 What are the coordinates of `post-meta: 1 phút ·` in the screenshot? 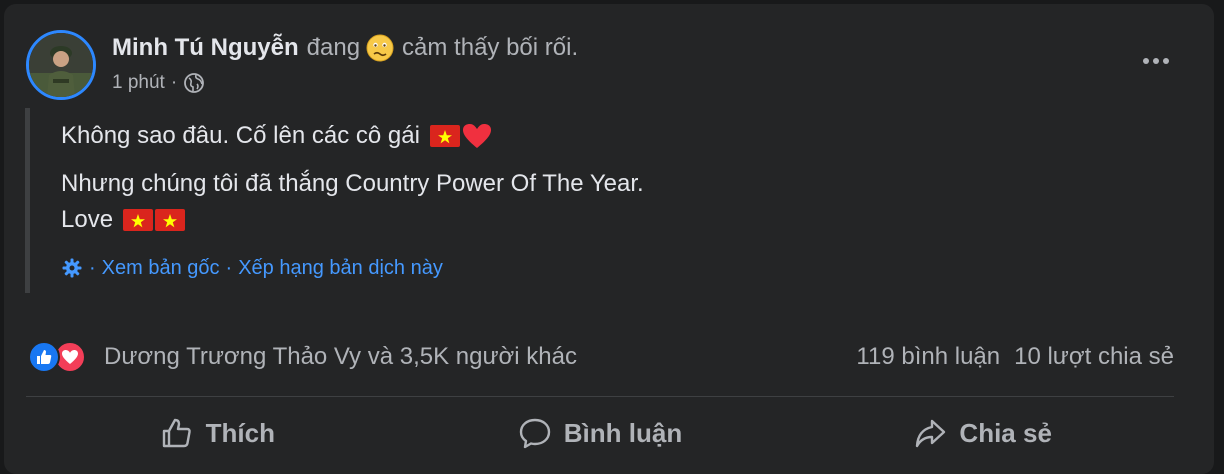 It's located at (158, 83).